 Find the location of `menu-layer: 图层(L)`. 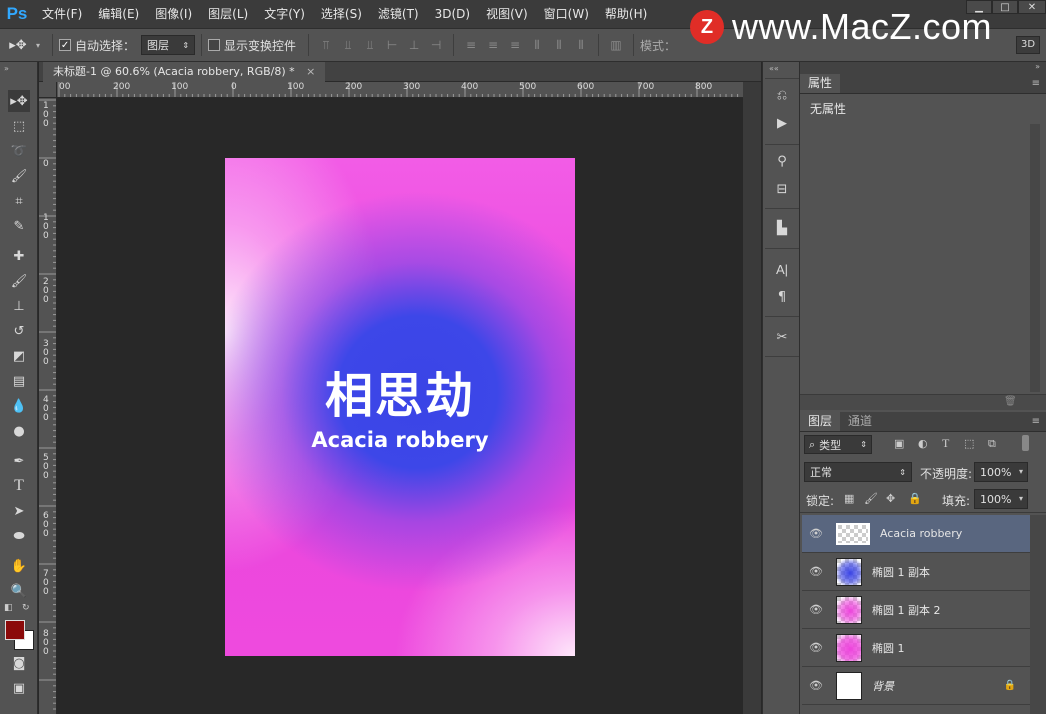

menu-layer: 图层(L) is located at coordinates (228, 14).